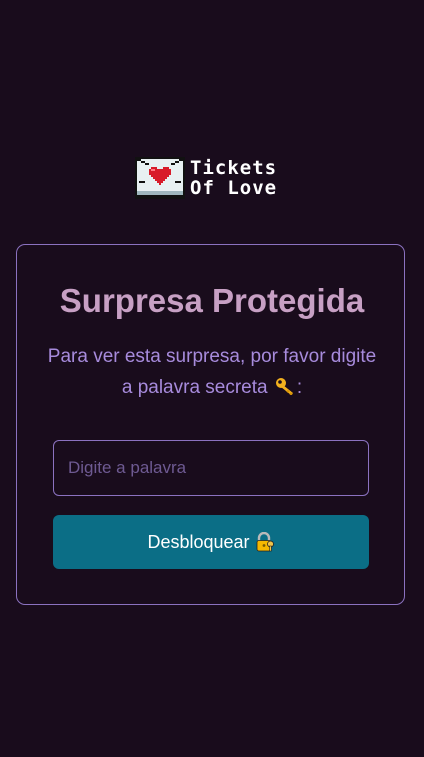 The image size is (424, 757). Describe the element at coordinates (211, 468) in the screenshot. I see `secret-word-input` at that location.